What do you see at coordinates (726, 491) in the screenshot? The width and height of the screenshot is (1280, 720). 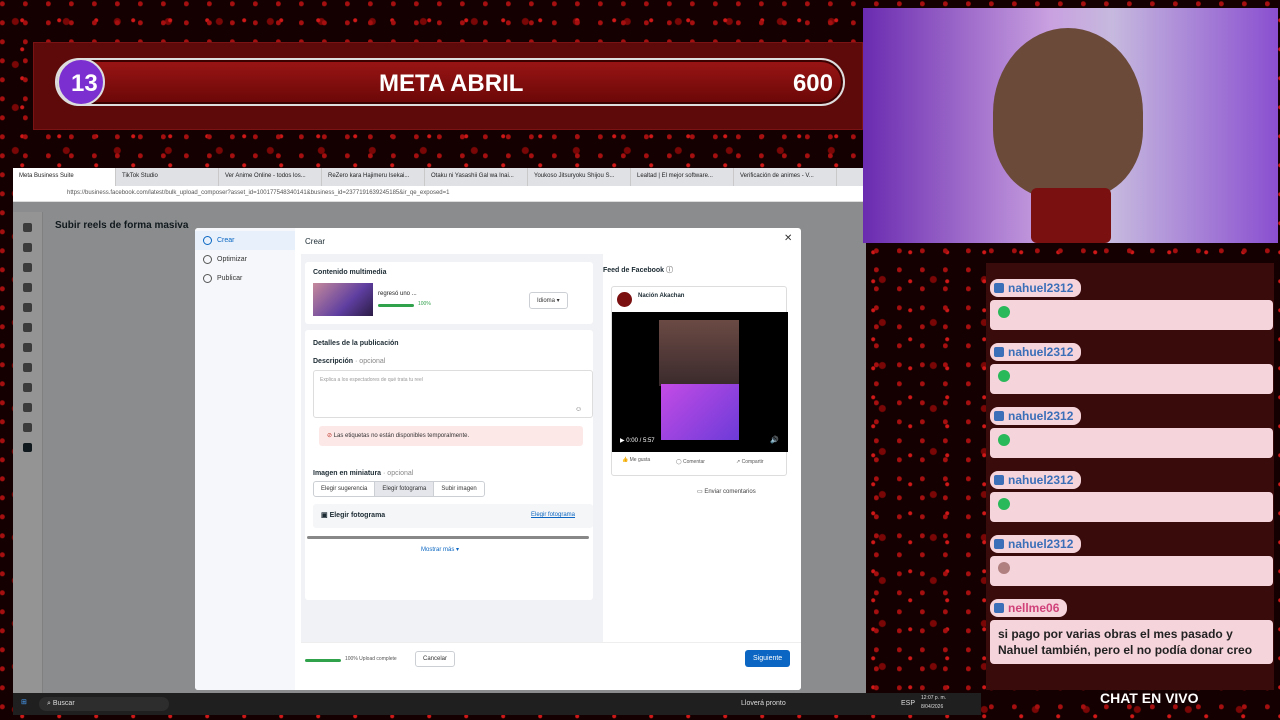 I see `feedback-link: ▭ Enviar comentarios` at bounding box center [726, 491].